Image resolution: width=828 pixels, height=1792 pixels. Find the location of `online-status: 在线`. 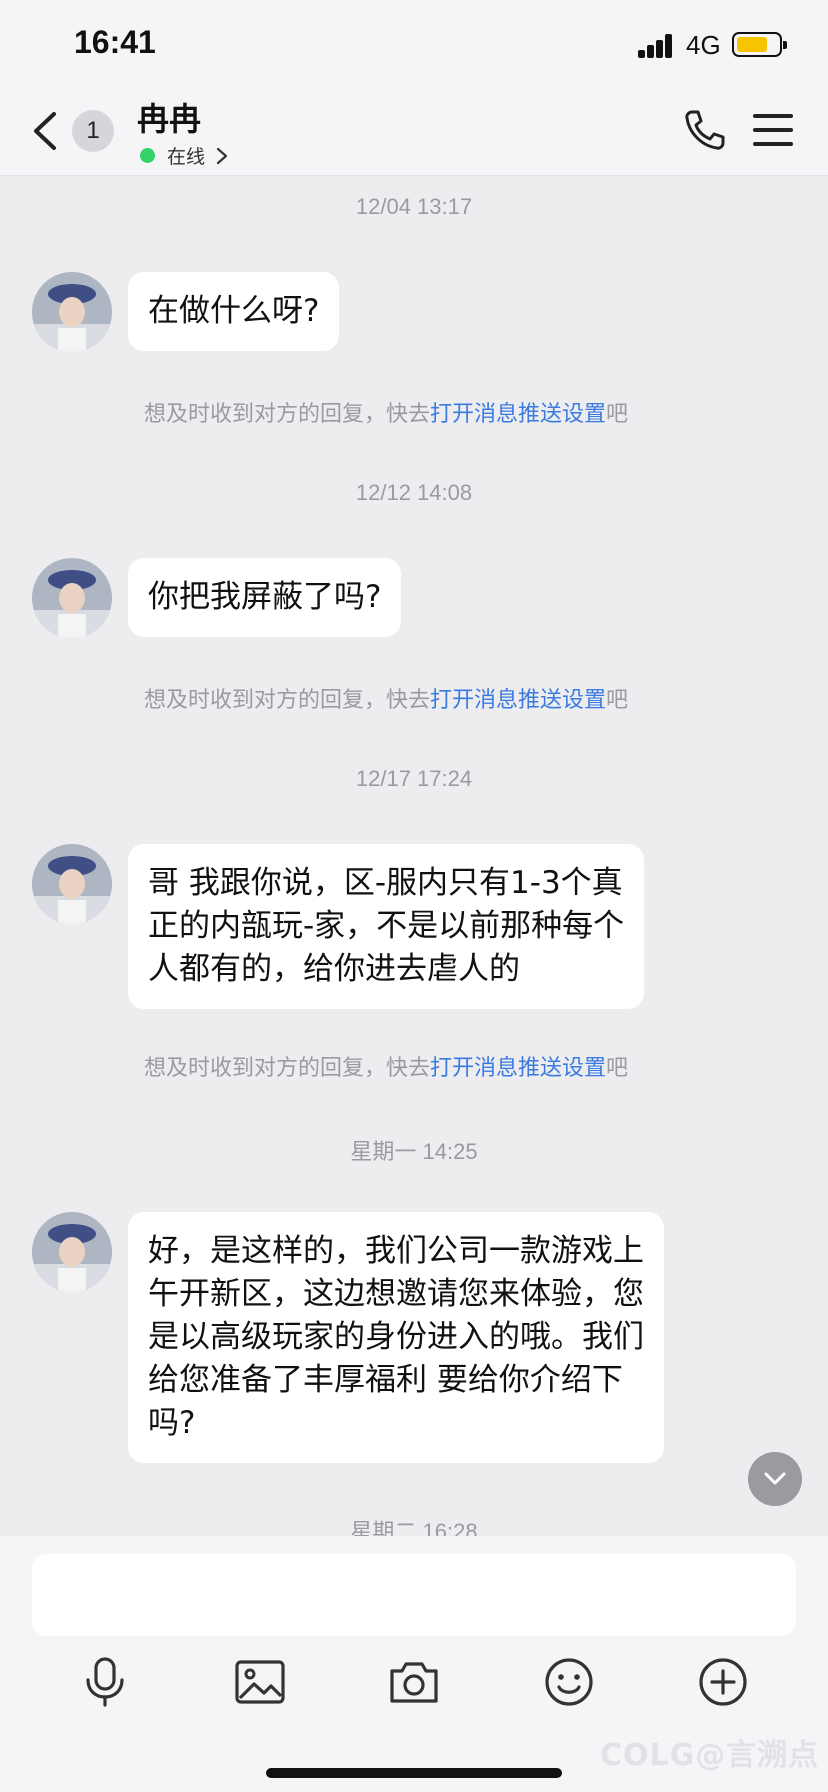

online-status: 在线 is located at coordinates (184, 155).